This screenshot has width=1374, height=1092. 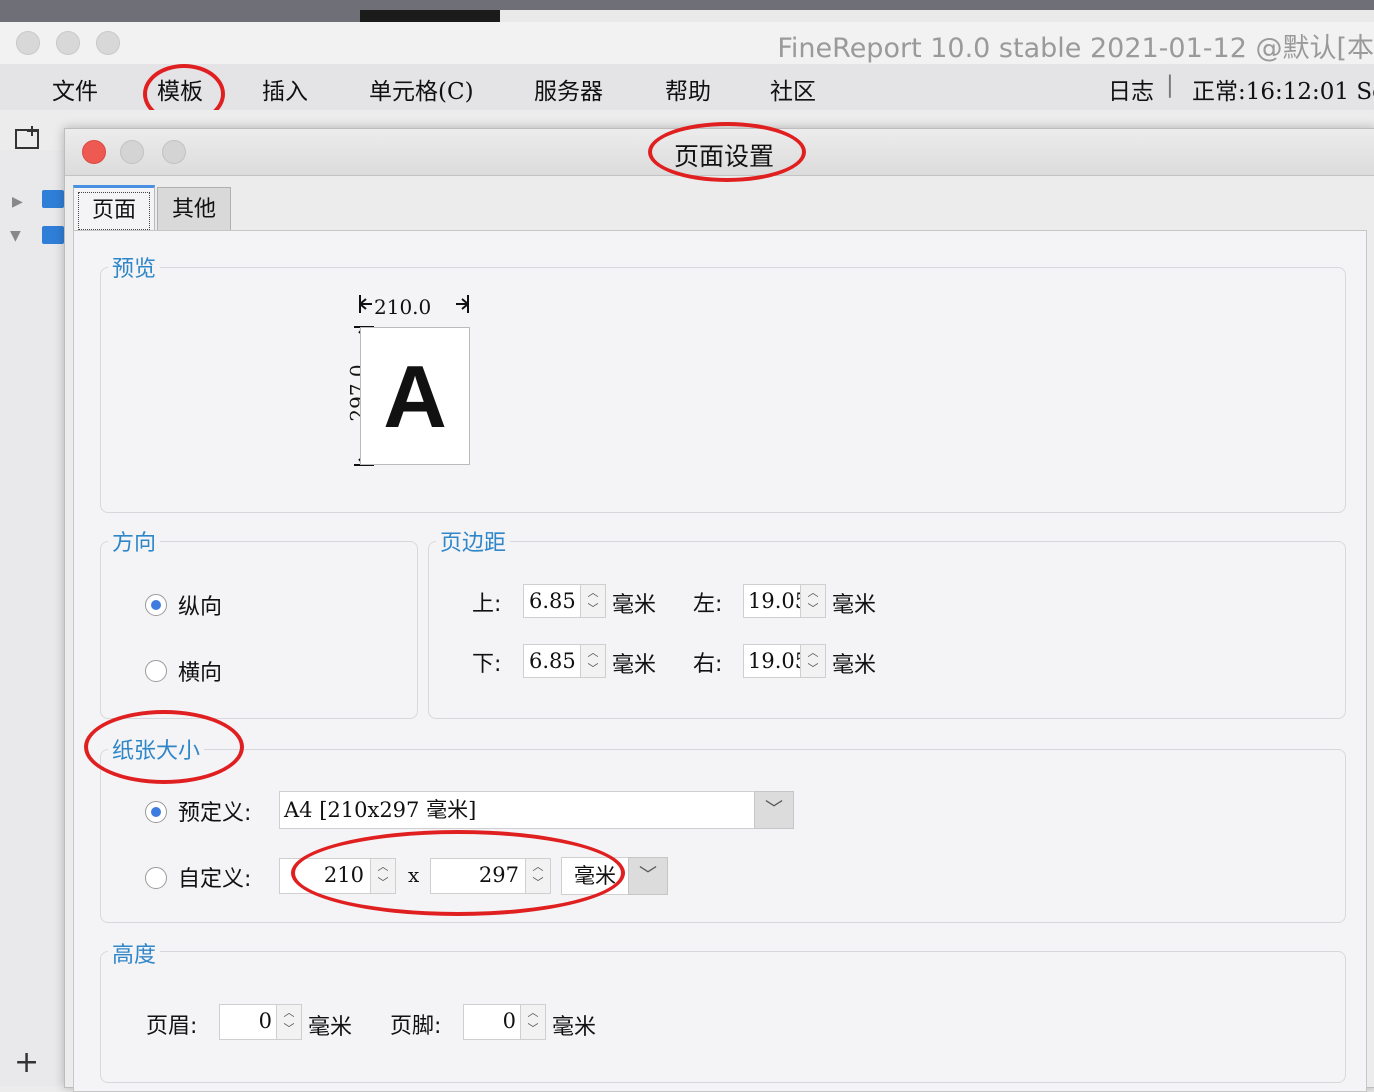 What do you see at coordinates (517, 810) in the screenshot?
I see `predefined-paper-select: A4 [210x297 毫米]` at bounding box center [517, 810].